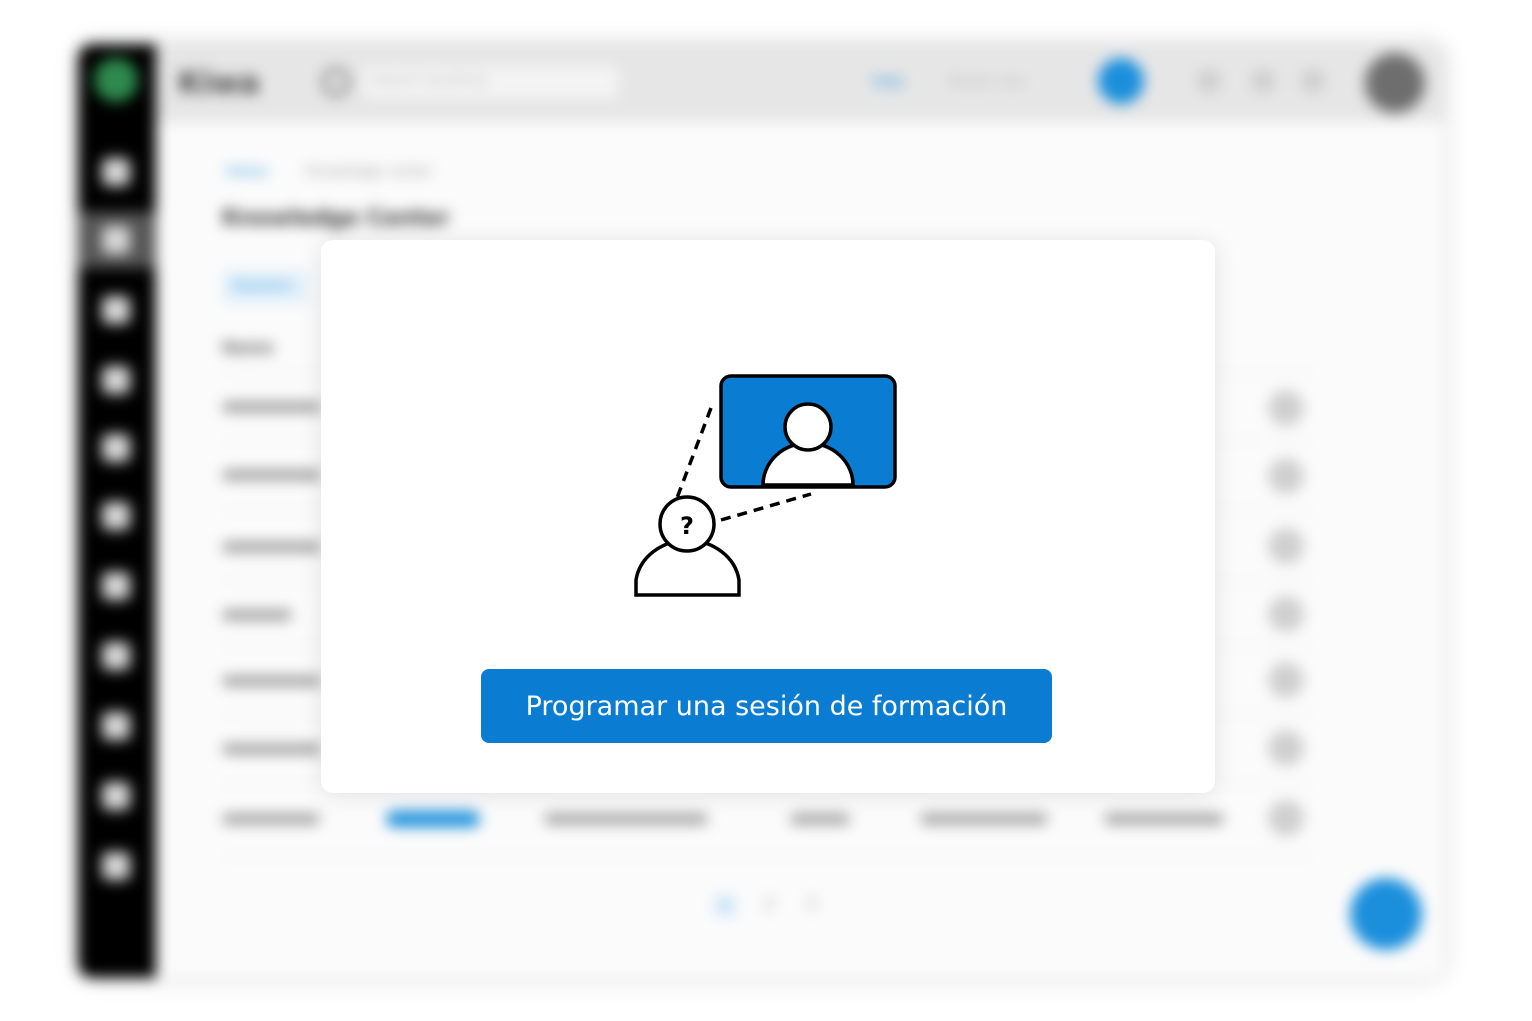 The image size is (1532, 1021). What do you see at coordinates (336, 218) in the screenshot?
I see `page-title: Knowledge Center` at bounding box center [336, 218].